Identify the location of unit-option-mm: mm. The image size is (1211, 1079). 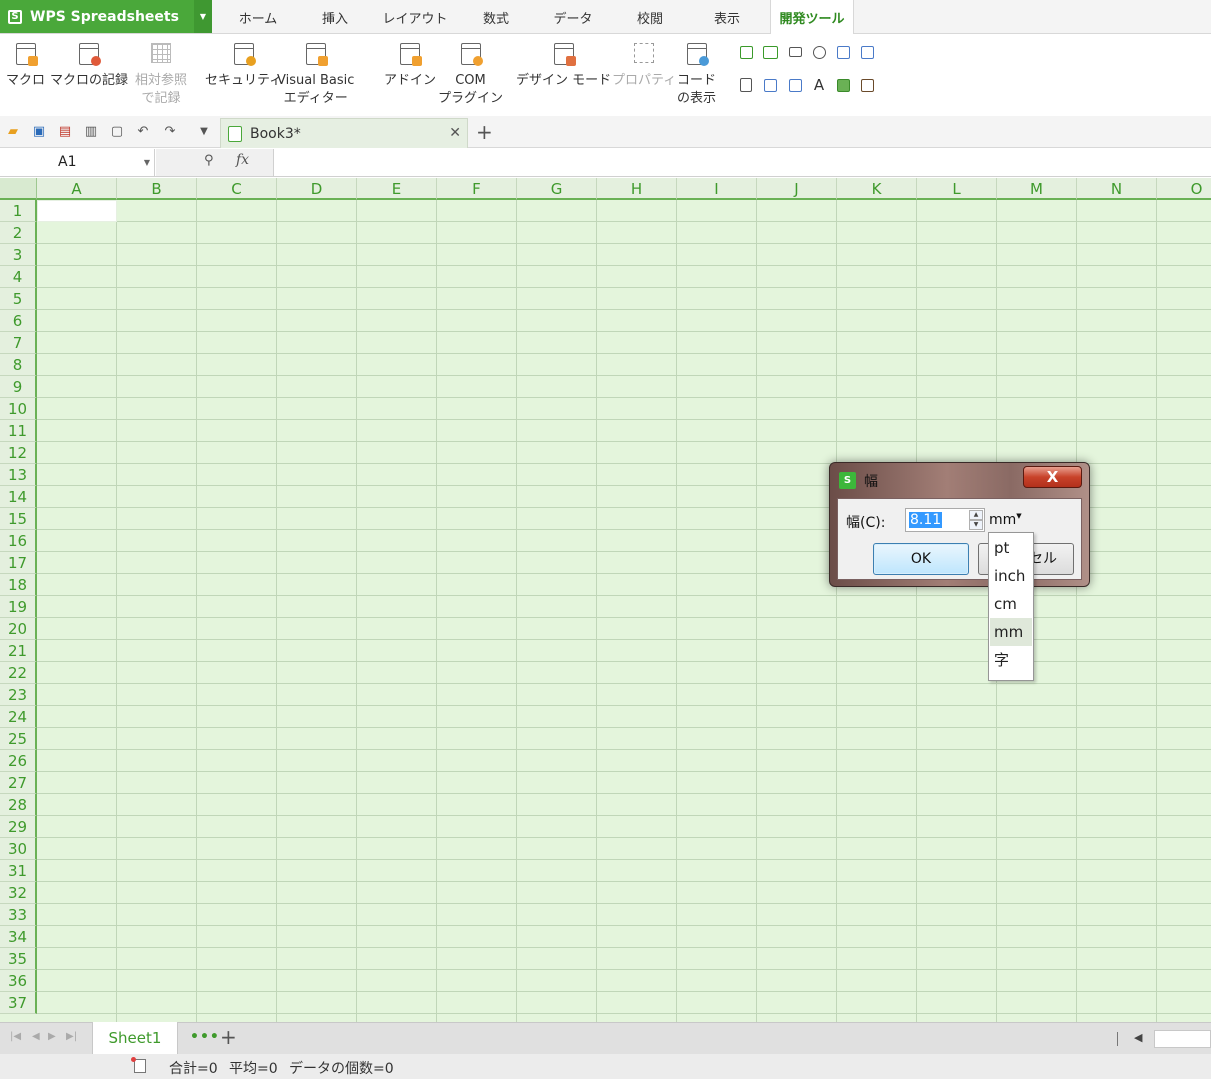
(1011, 632).